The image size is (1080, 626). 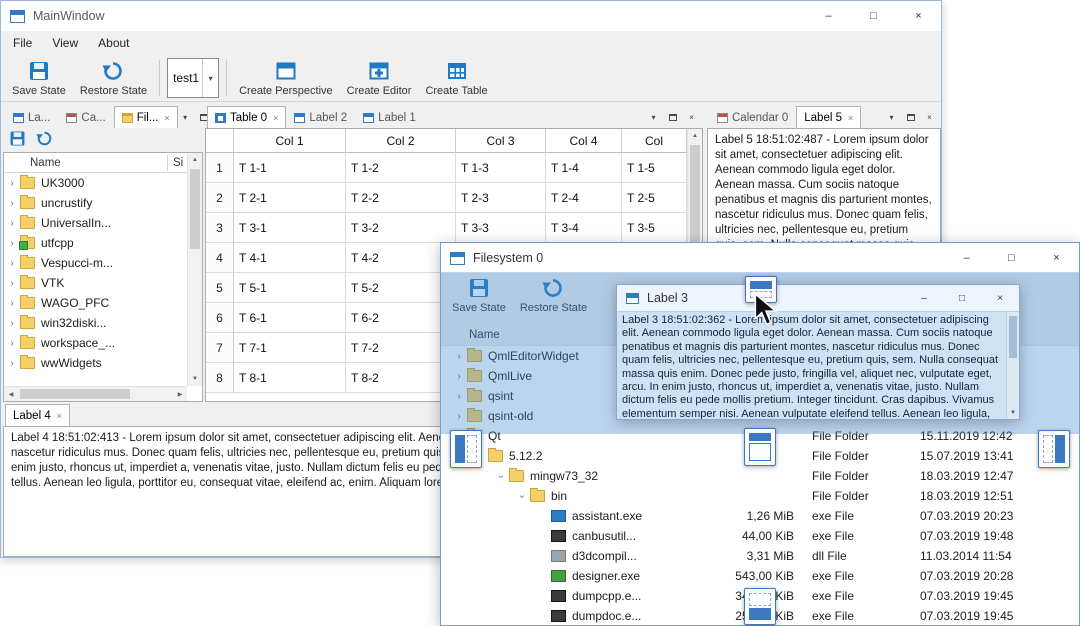 I want to click on save-state-small-button, so click(x=17, y=138).